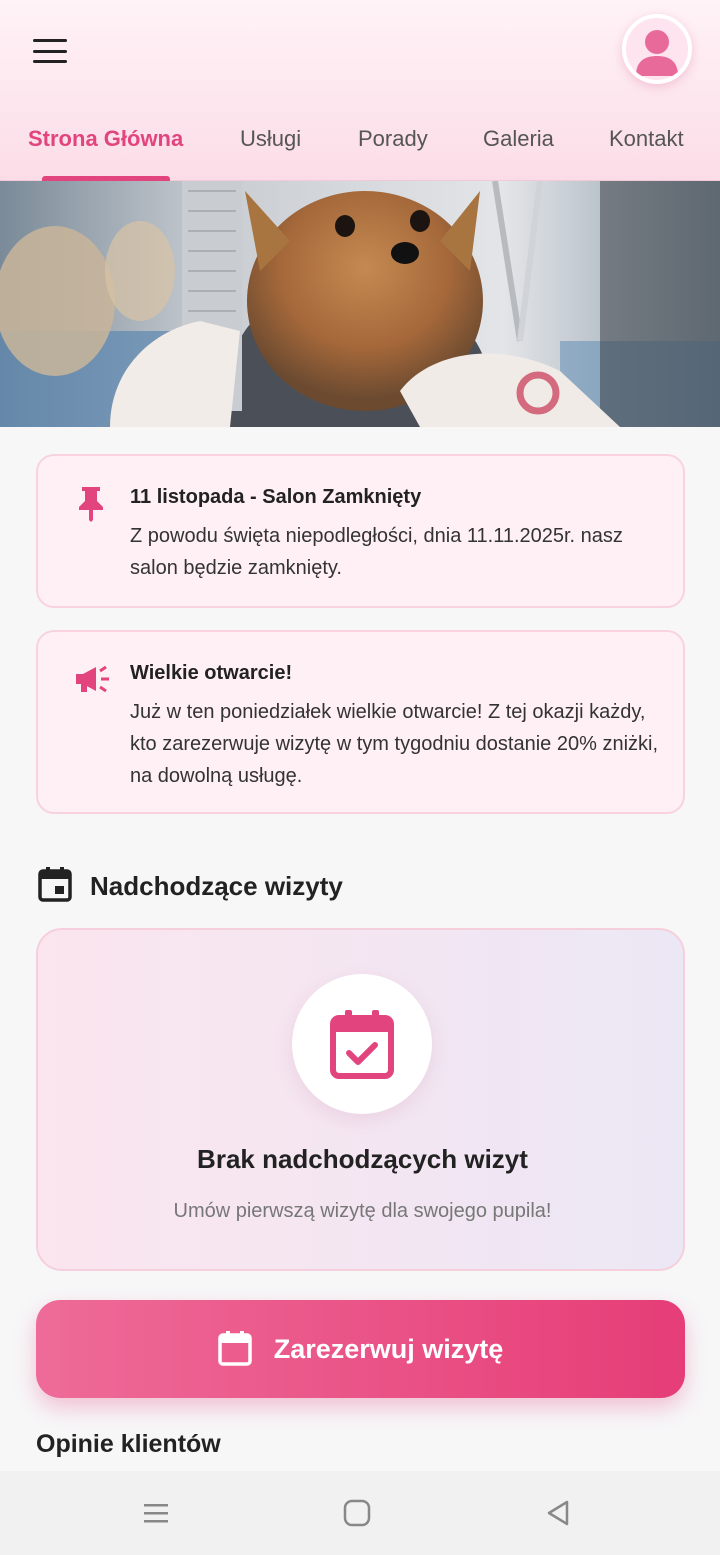 This screenshot has height=1555, width=720. I want to click on book-appointment-button: Zarezerwuj wizytę, so click(360, 1349).